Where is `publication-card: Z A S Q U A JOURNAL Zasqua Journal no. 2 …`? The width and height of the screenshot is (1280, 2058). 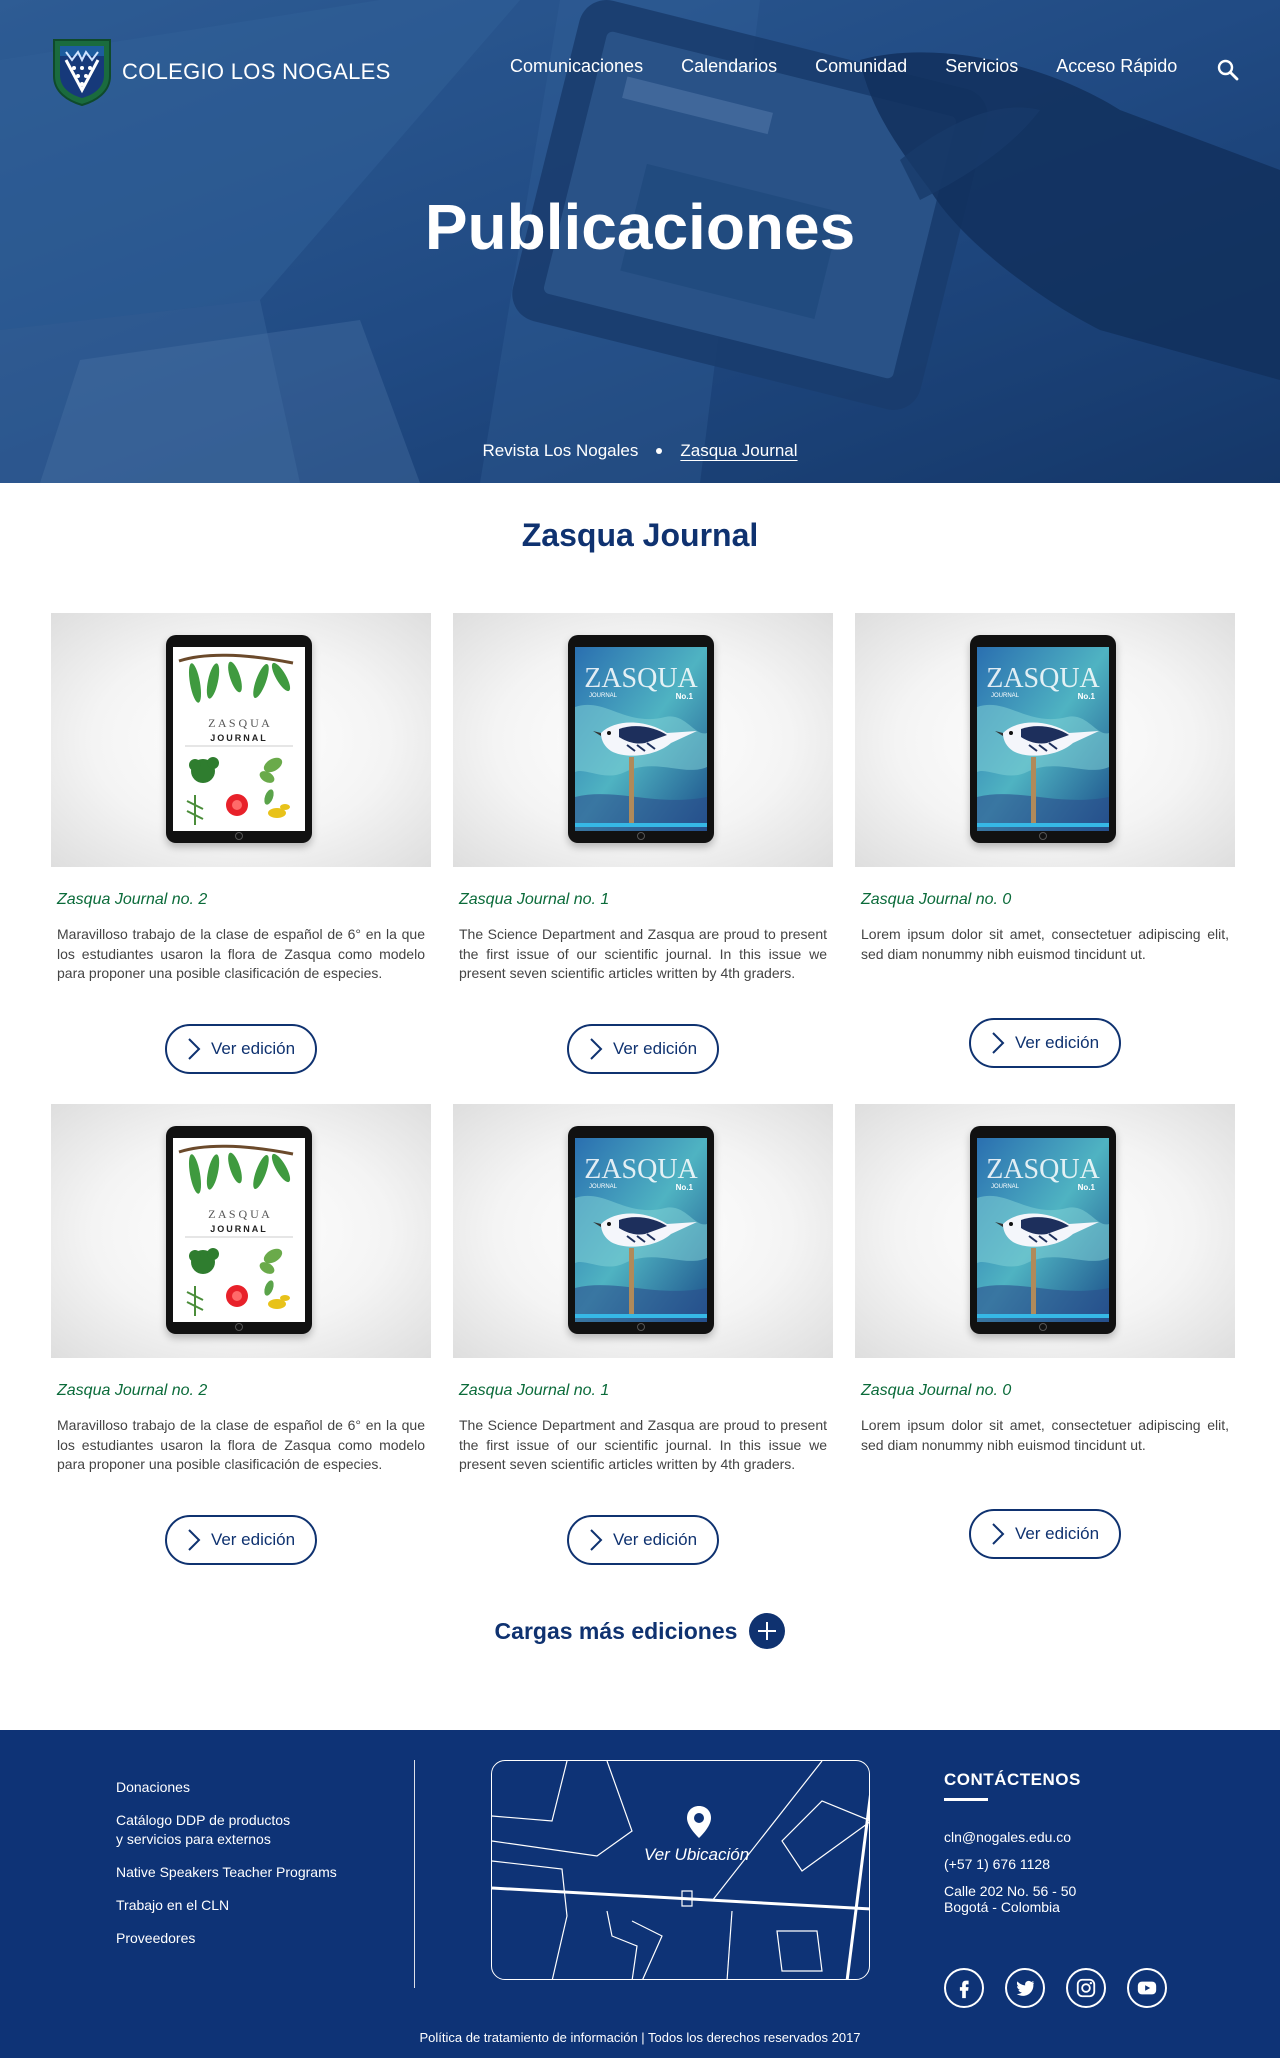 publication-card: Z A S Q U A JOURNAL Zasqua Journal no. 2 … is located at coordinates (241, 858).